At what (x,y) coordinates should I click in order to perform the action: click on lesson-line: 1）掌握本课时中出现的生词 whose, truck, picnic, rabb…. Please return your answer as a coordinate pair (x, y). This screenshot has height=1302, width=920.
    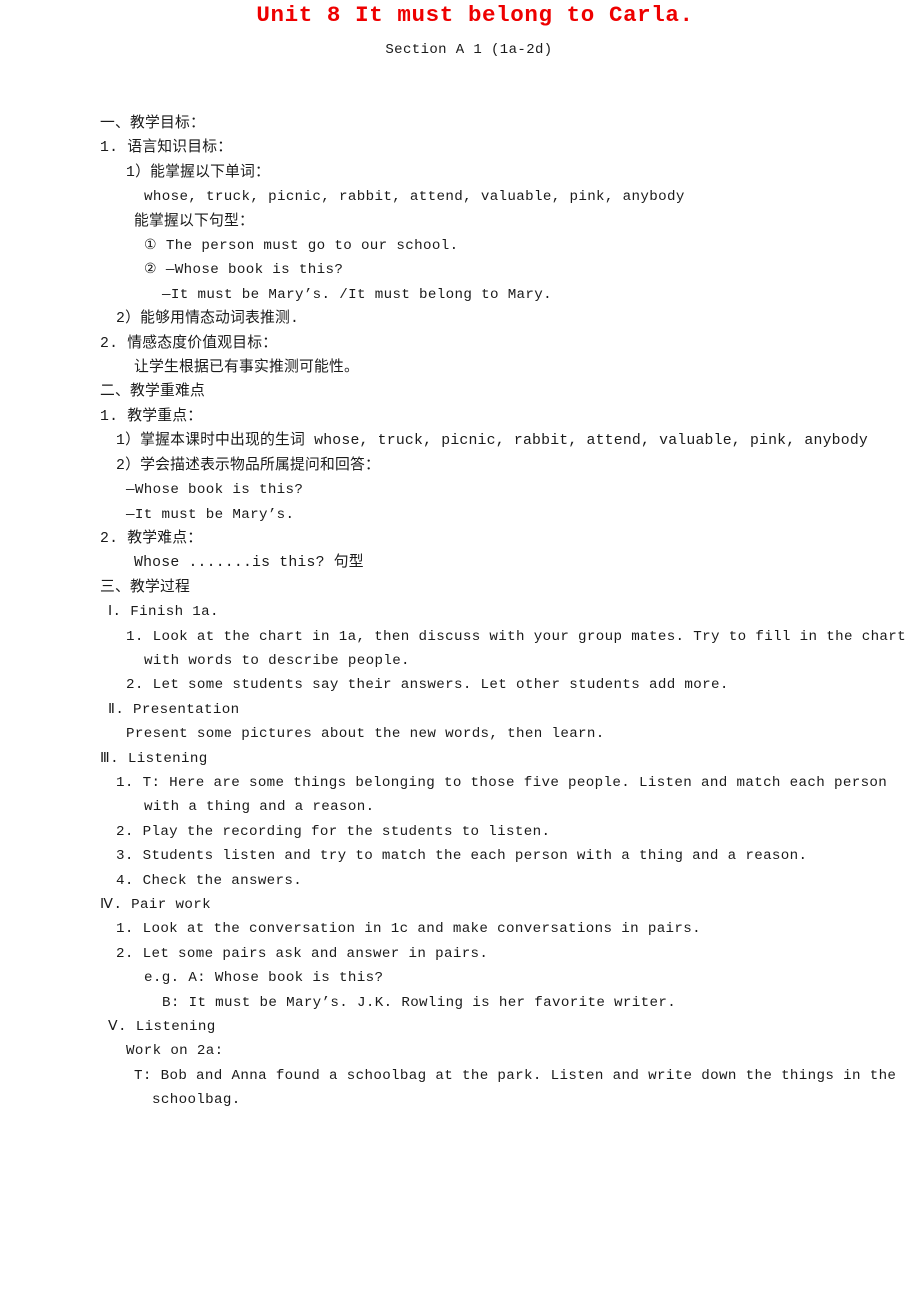
    Looking at the image, I should click on (492, 441).